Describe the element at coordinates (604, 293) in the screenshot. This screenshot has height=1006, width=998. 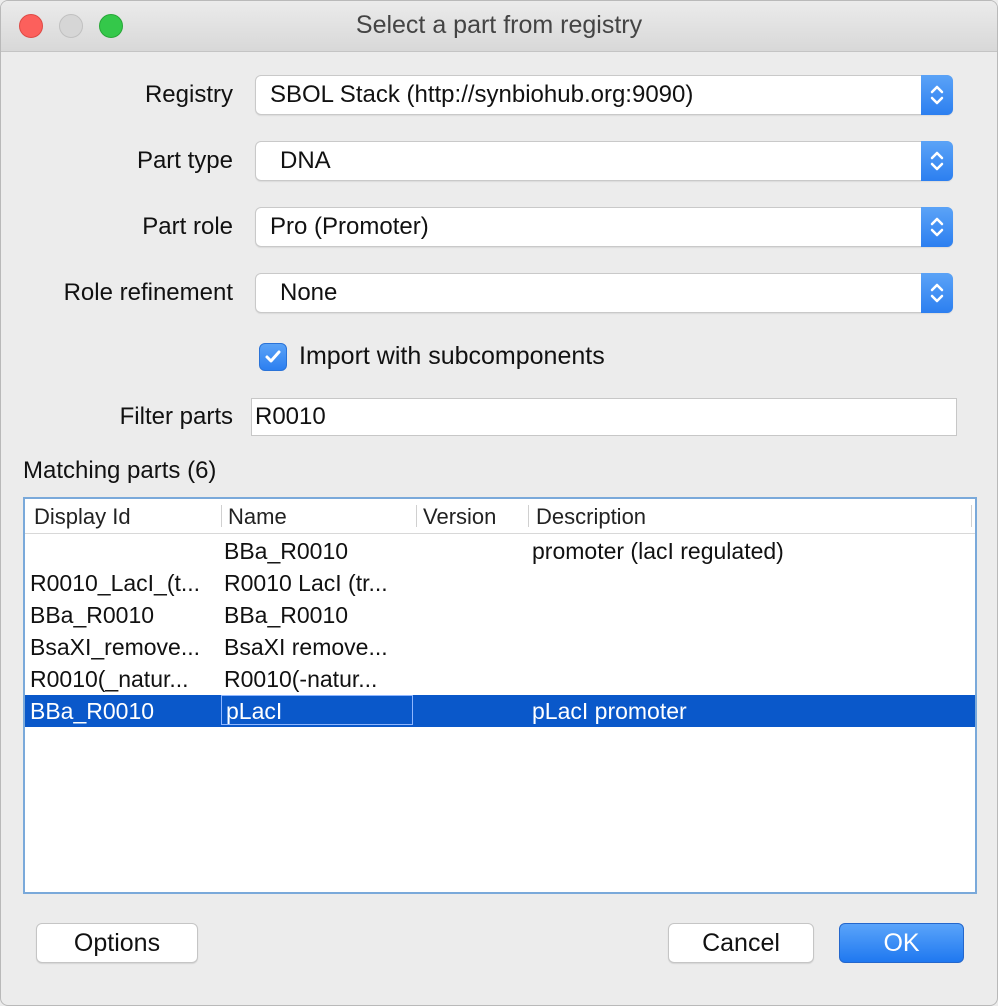
I see `role-refinement-select: None` at that location.